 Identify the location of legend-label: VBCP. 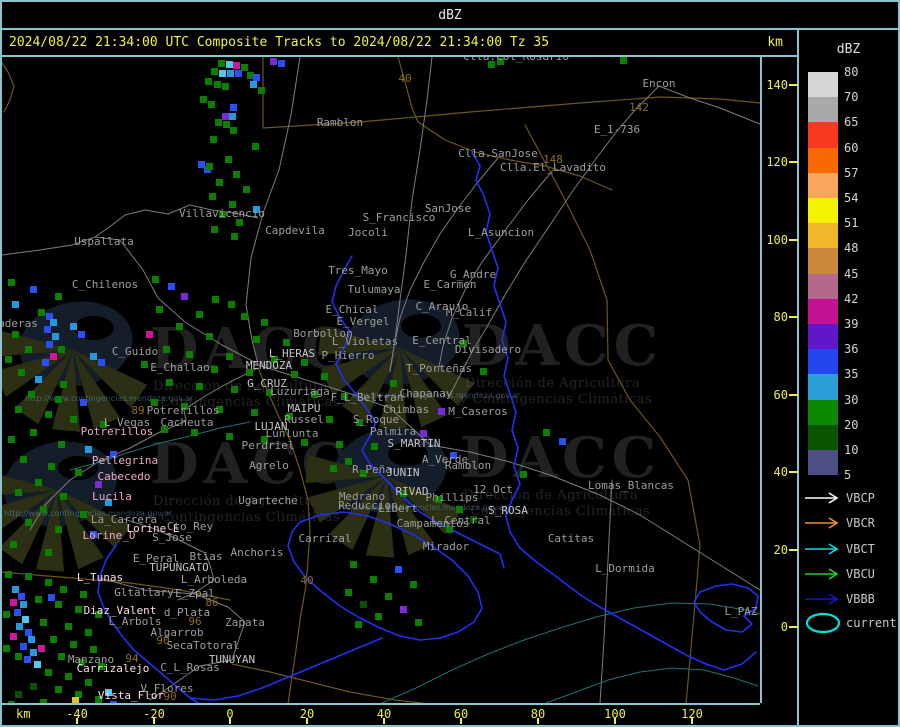
(860, 498).